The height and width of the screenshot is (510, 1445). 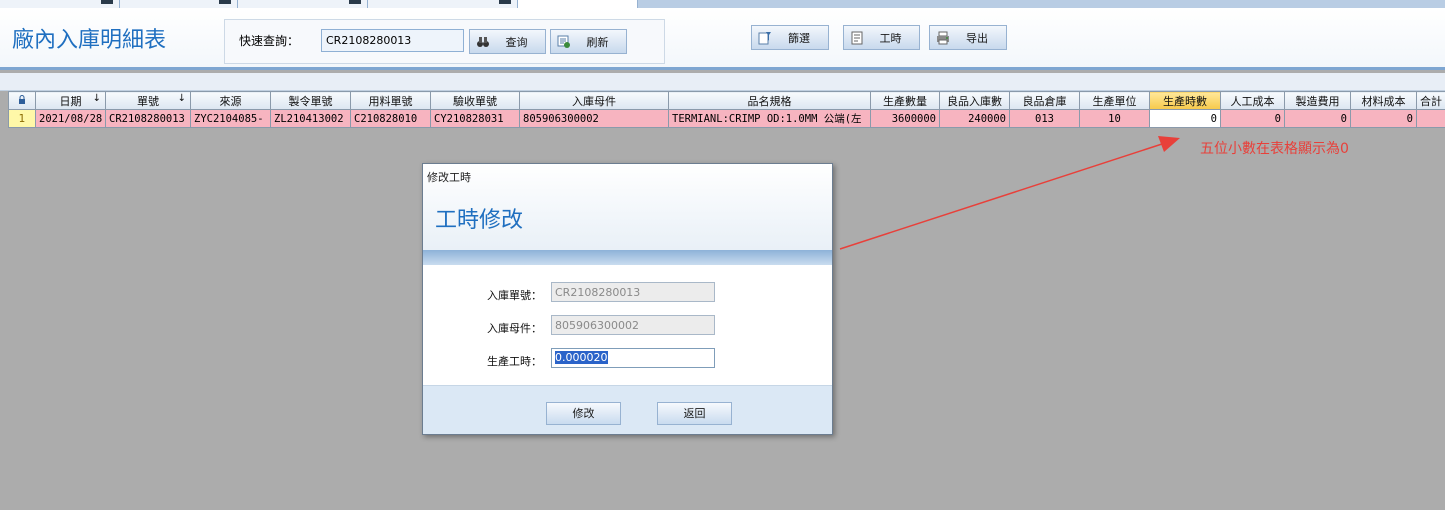 I want to click on doc-no-label: 入庫單號：, so click(x=514, y=295).